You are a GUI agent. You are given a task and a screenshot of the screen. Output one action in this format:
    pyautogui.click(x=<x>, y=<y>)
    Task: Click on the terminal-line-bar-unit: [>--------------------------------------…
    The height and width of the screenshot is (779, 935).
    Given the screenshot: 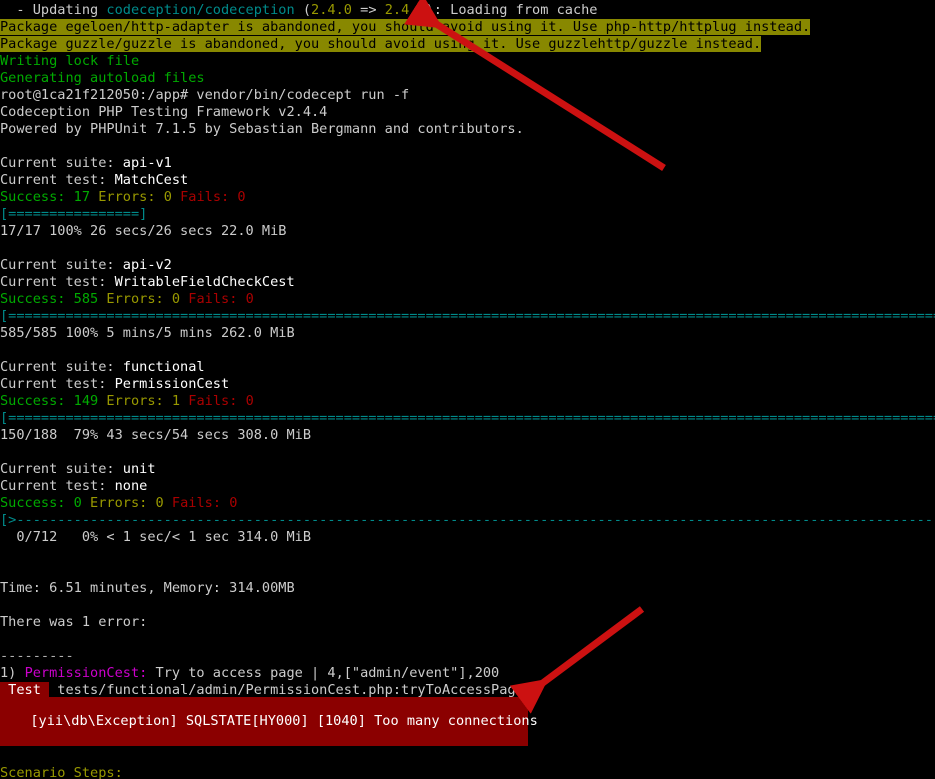 What is the action you would take?
    pyautogui.click(x=467, y=520)
    